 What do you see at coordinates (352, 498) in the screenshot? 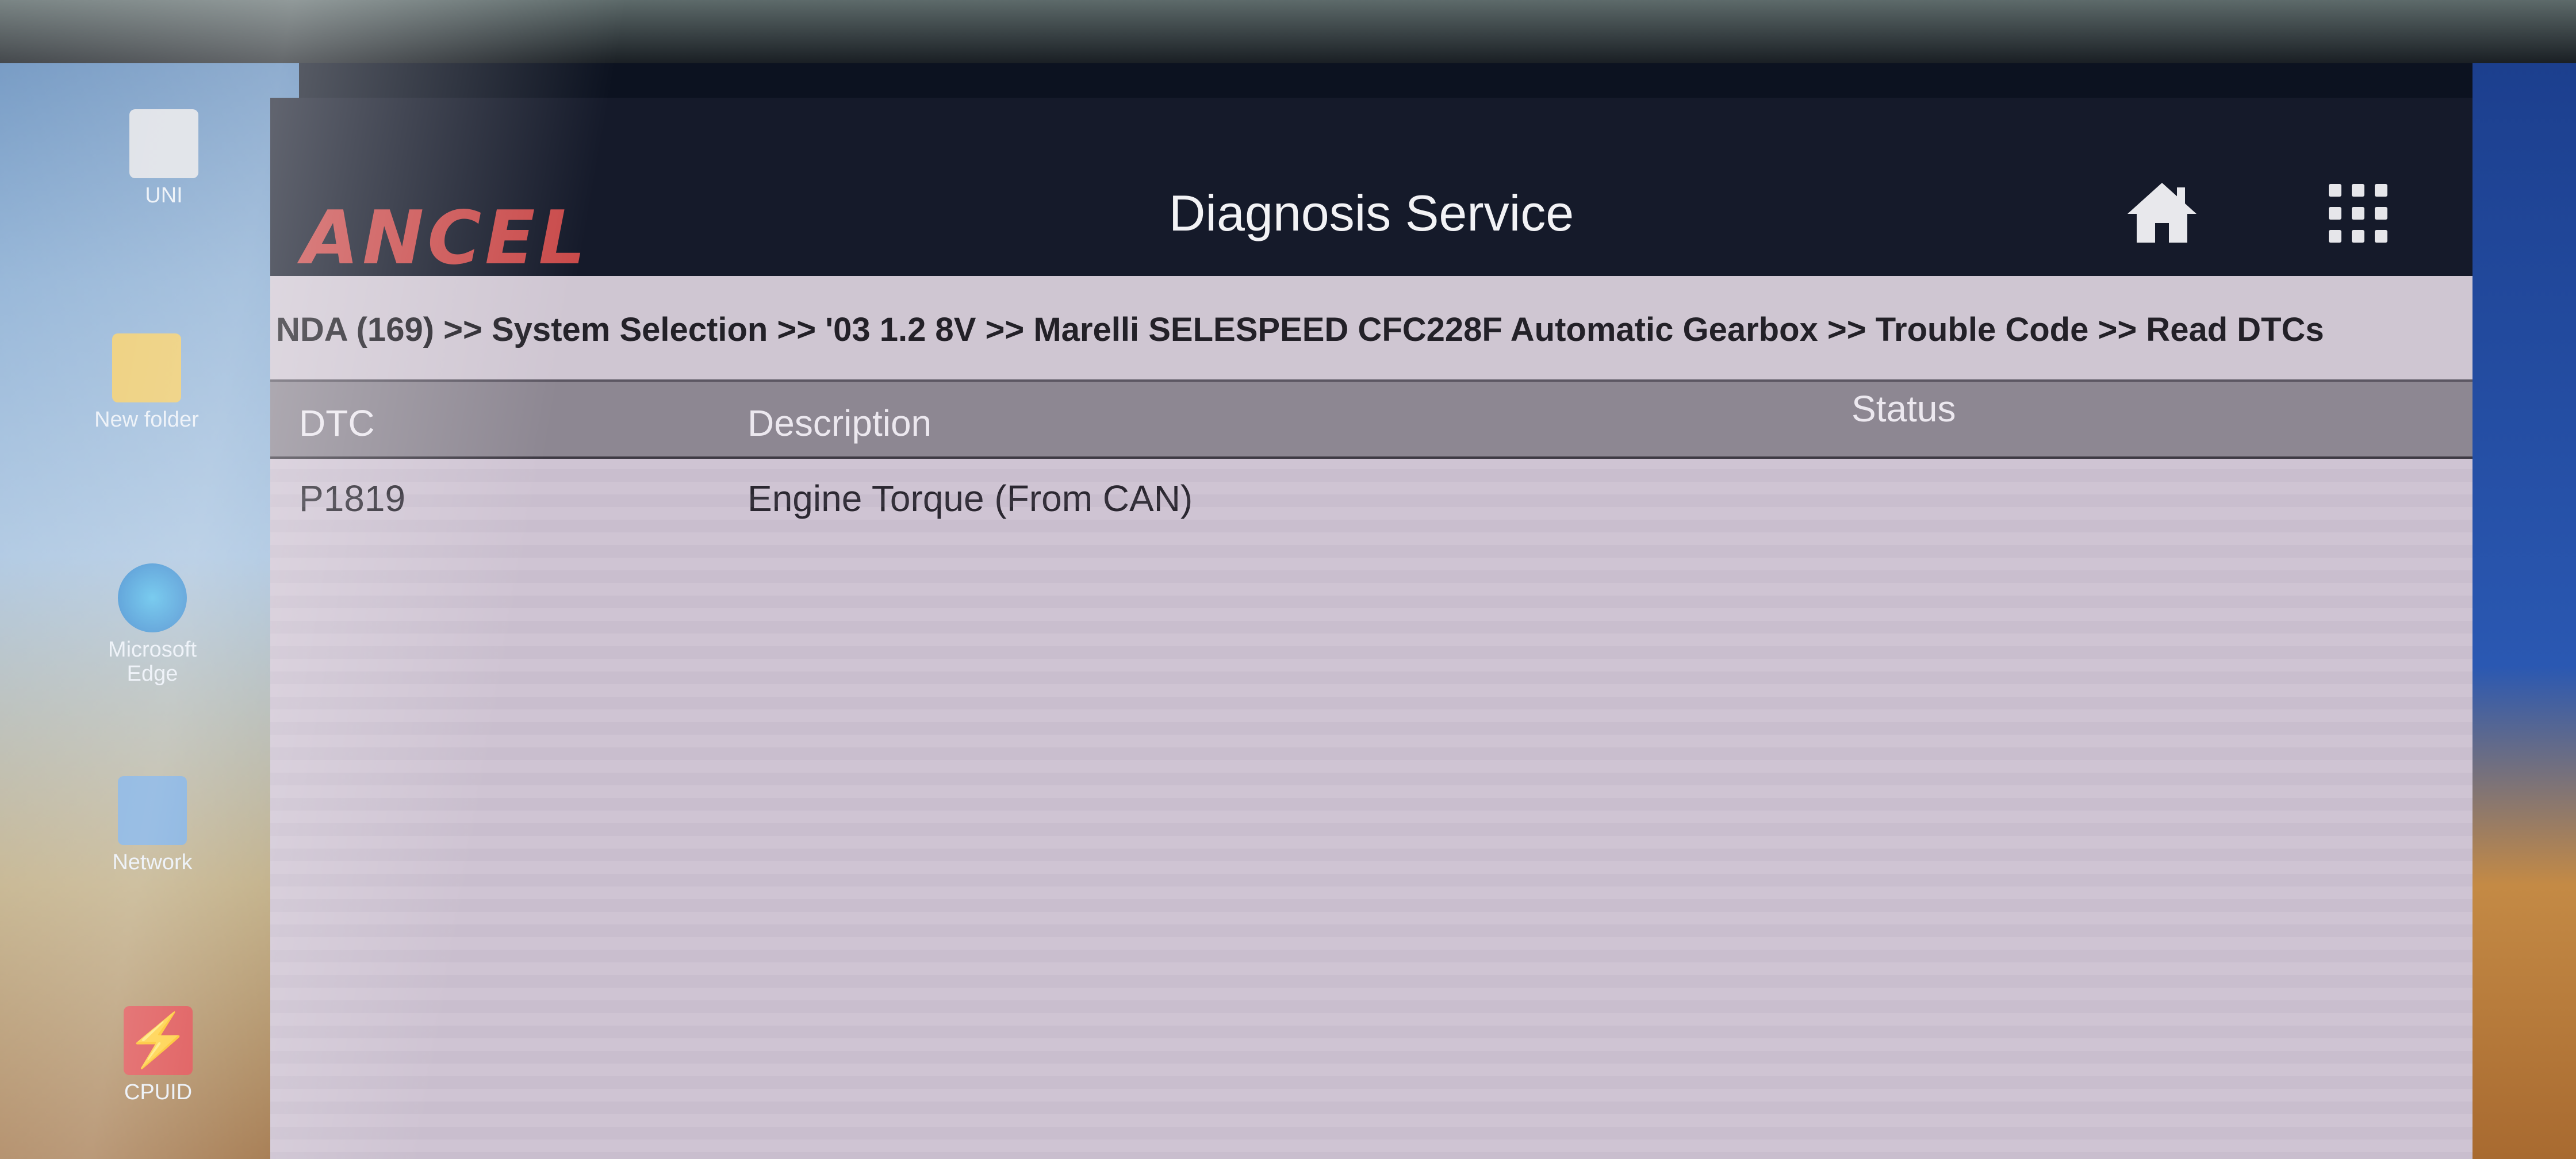
I see `dtc-code: P1819` at bounding box center [352, 498].